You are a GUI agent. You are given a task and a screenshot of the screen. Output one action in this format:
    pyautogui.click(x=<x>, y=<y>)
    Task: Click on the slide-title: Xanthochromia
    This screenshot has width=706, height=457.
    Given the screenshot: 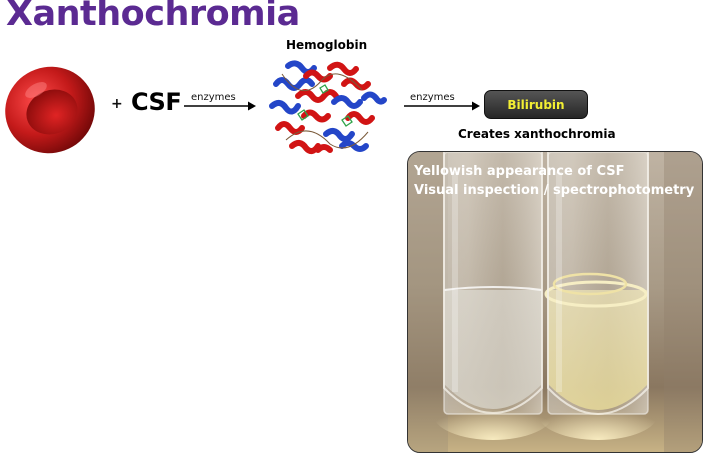 What is the action you would take?
    pyautogui.click(x=153, y=17)
    